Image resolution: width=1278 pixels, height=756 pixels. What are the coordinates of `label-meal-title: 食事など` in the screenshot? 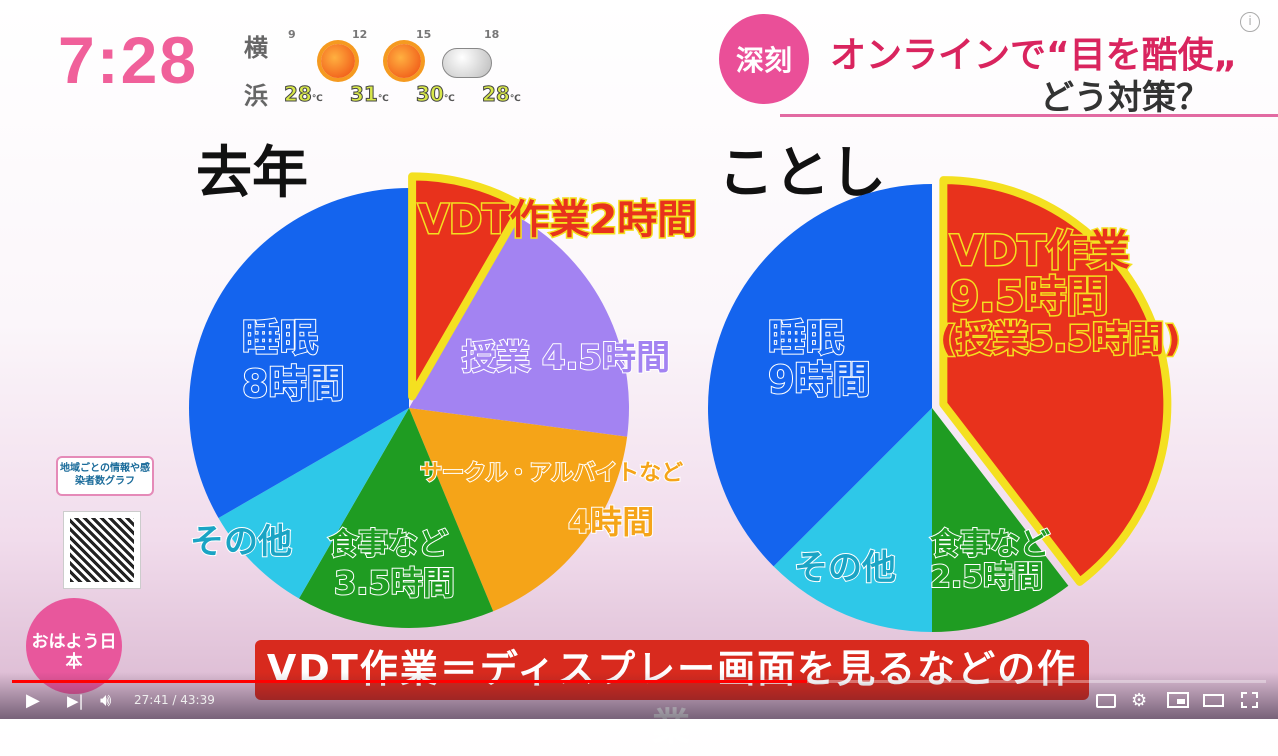 It's located at (990, 544).